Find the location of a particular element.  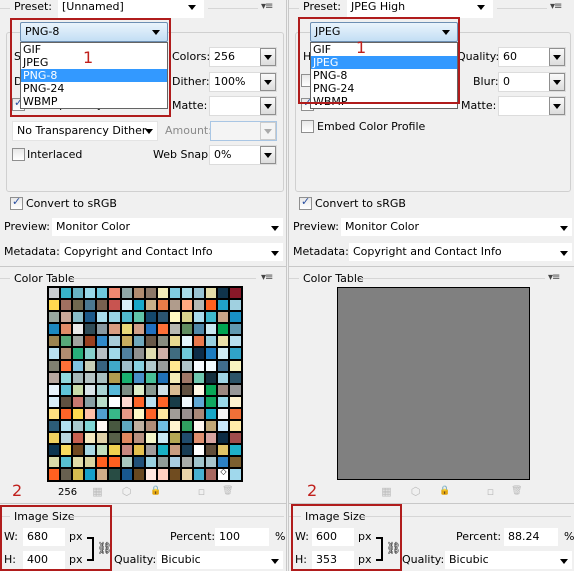

embed-profile-checkbox is located at coordinates (307, 126).